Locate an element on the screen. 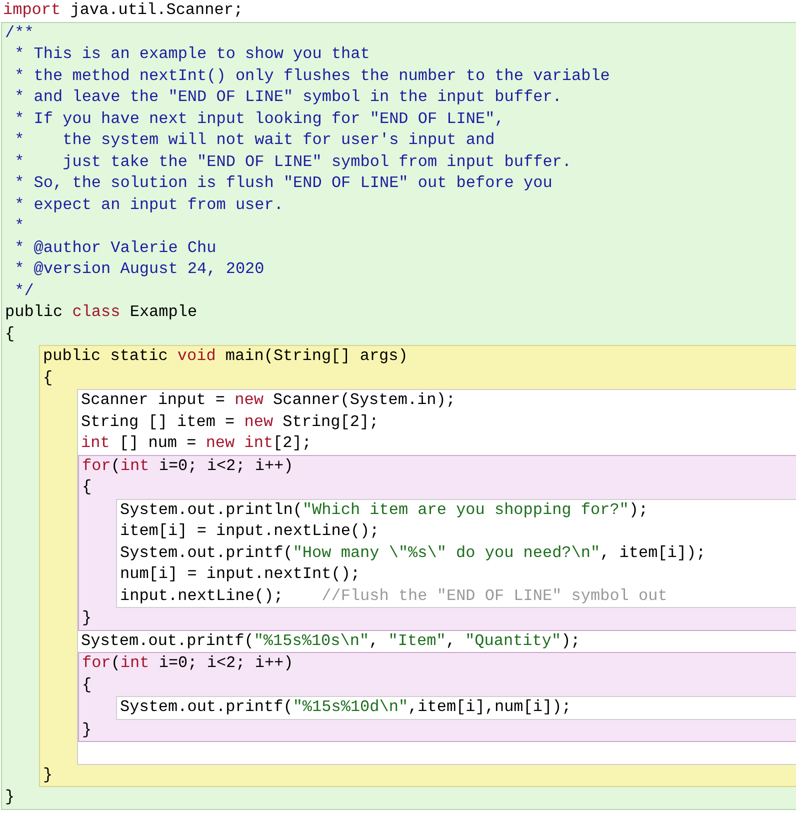 The width and height of the screenshot is (796, 816). code-line: * the system will not wait for user's input and is located at coordinates (254, 140).